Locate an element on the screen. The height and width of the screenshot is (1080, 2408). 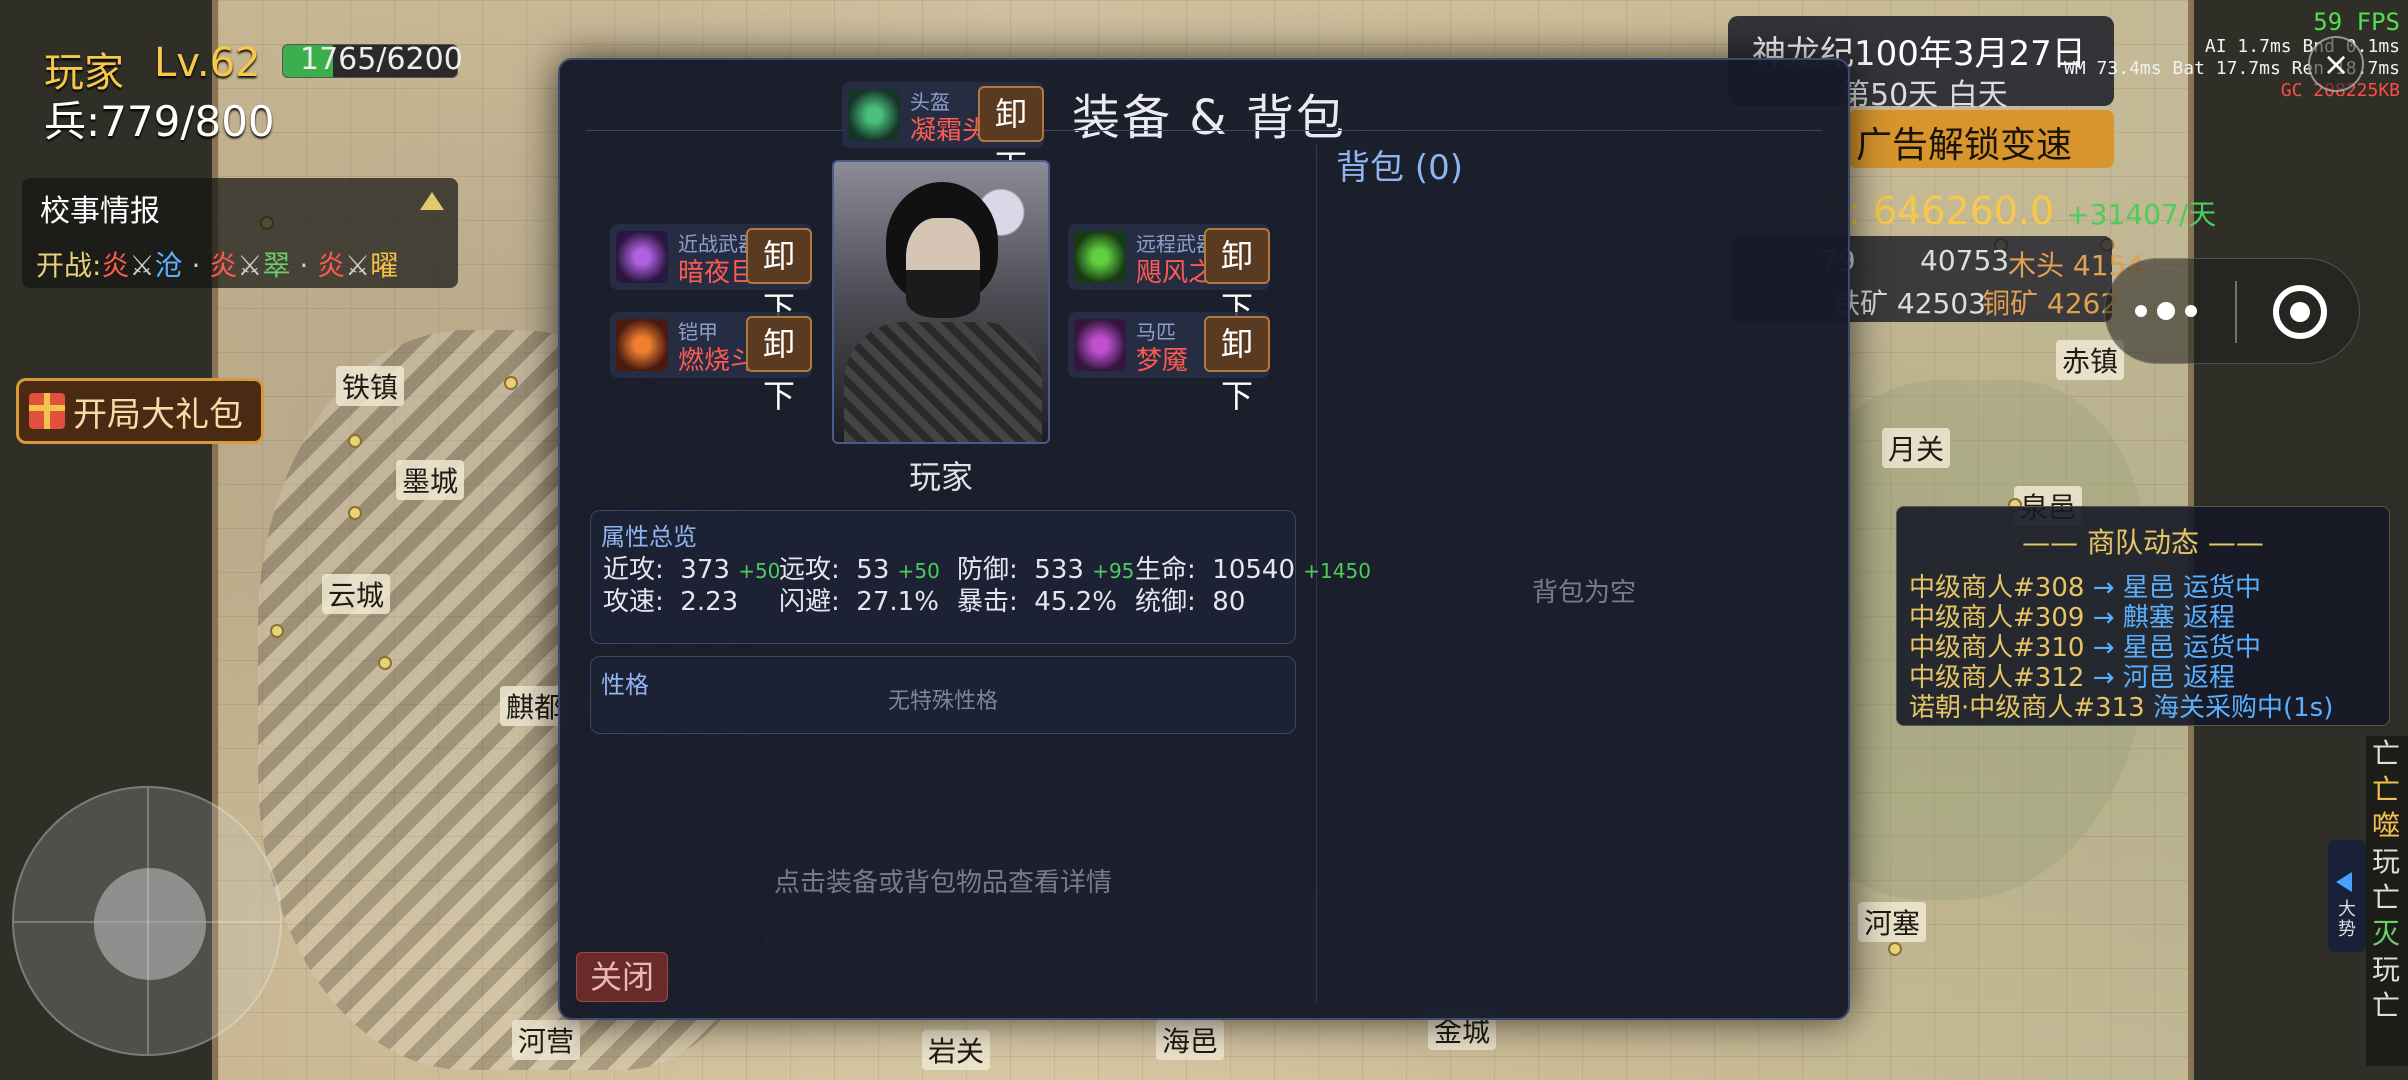
city-label: 月关 is located at coordinates (1916, 448).